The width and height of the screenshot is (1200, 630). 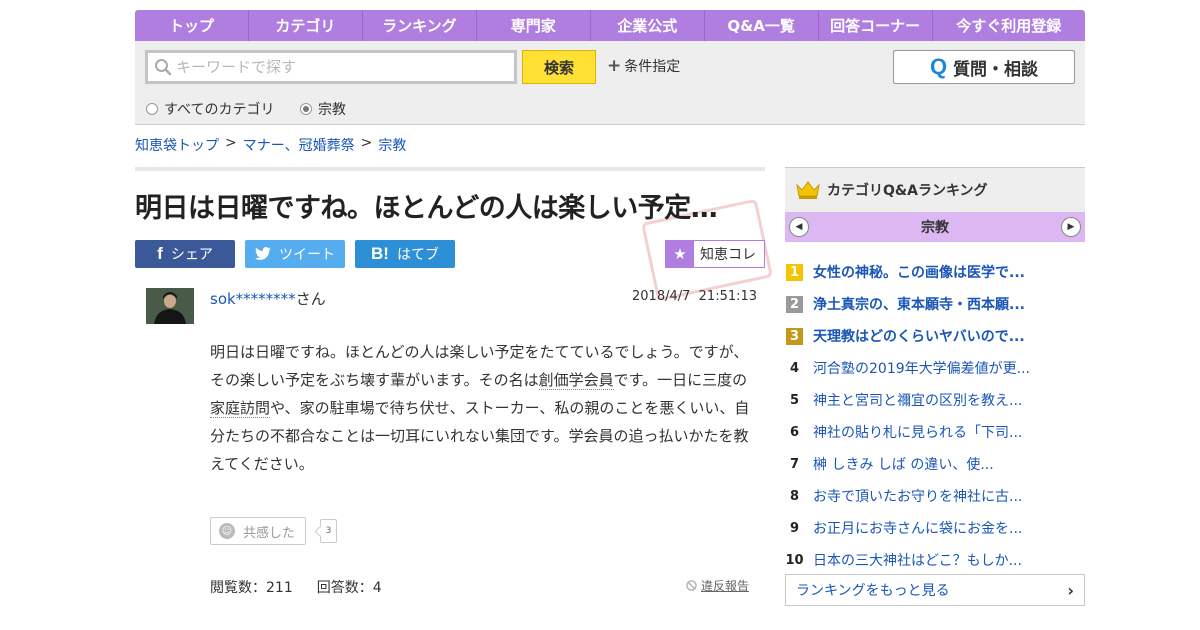 What do you see at coordinates (1009, 25) in the screenshot?
I see `nav-register: 今すぐ利用登録` at bounding box center [1009, 25].